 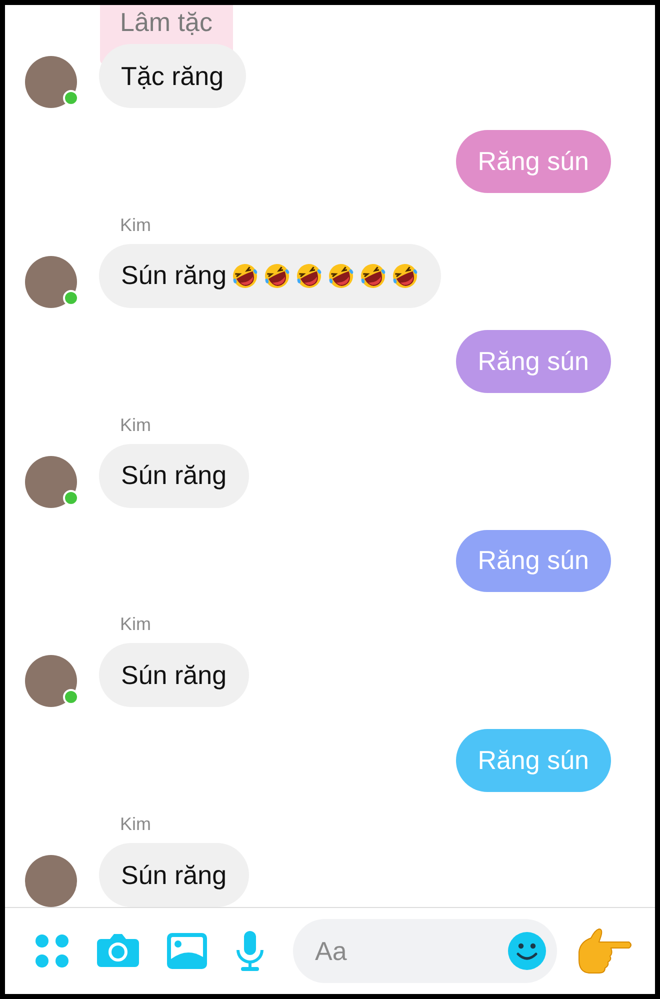 I want to click on message-input-field: Aa, so click(x=425, y=951).